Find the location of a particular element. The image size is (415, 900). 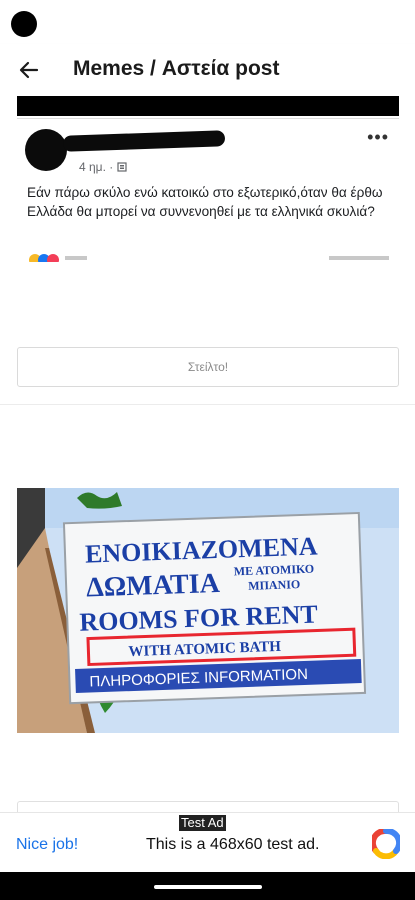

more-options-button: ••• is located at coordinates (378, 137).